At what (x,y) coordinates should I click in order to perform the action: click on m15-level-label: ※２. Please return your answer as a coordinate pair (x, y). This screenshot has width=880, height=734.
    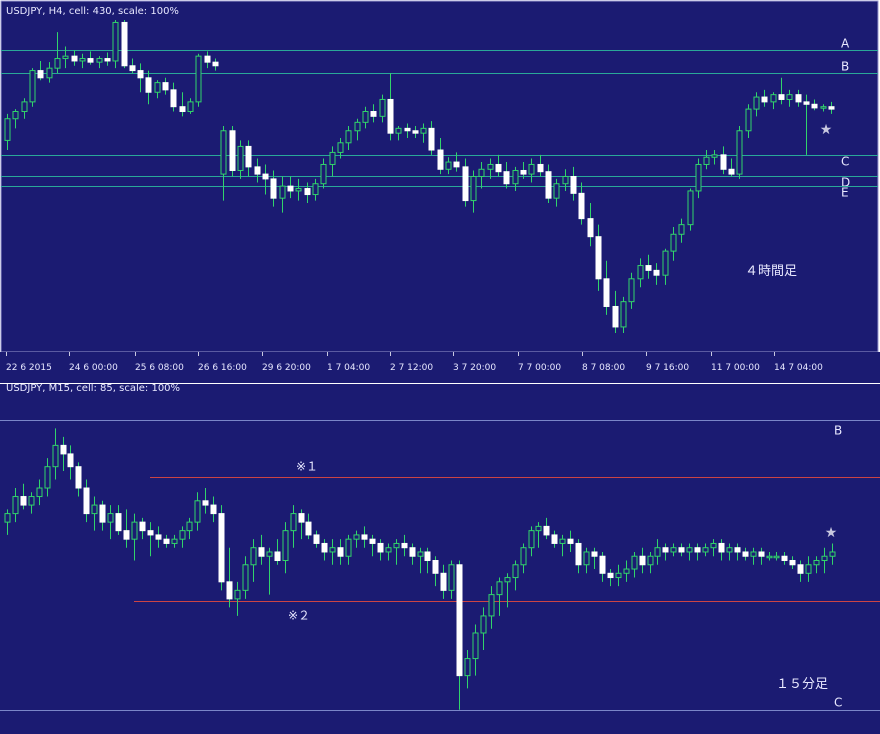
    Looking at the image, I should click on (299, 616).